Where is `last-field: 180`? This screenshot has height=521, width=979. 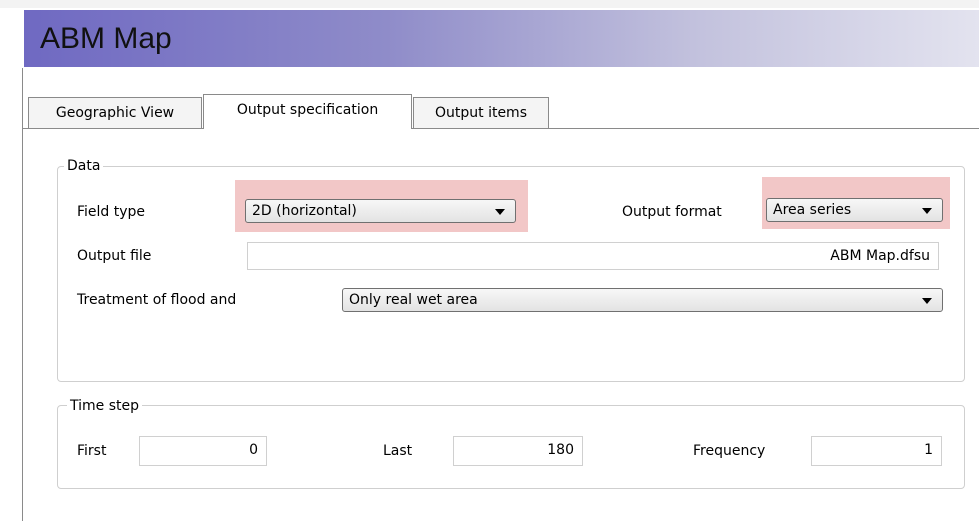
last-field: 180 is located at coordinates (518, 451).